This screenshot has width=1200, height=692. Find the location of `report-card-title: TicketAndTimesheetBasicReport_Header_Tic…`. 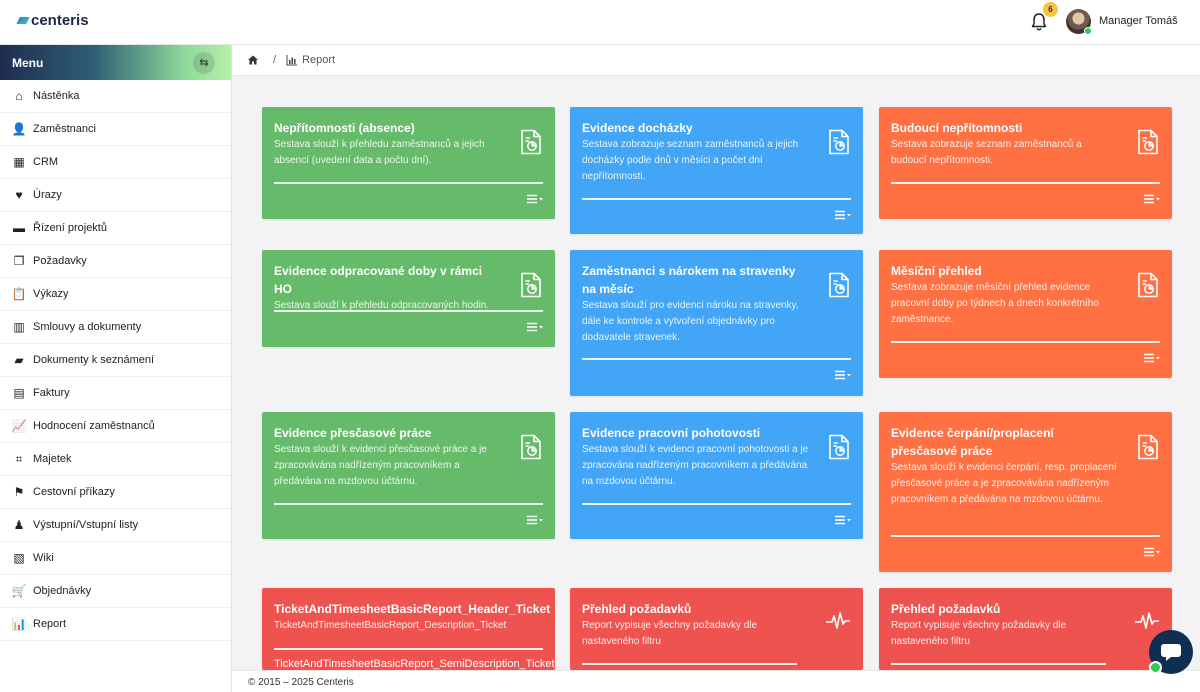

report-card-title: TicketAndTimesheetBasicReport_Header_Tic… is located at coordinates (412, 609).